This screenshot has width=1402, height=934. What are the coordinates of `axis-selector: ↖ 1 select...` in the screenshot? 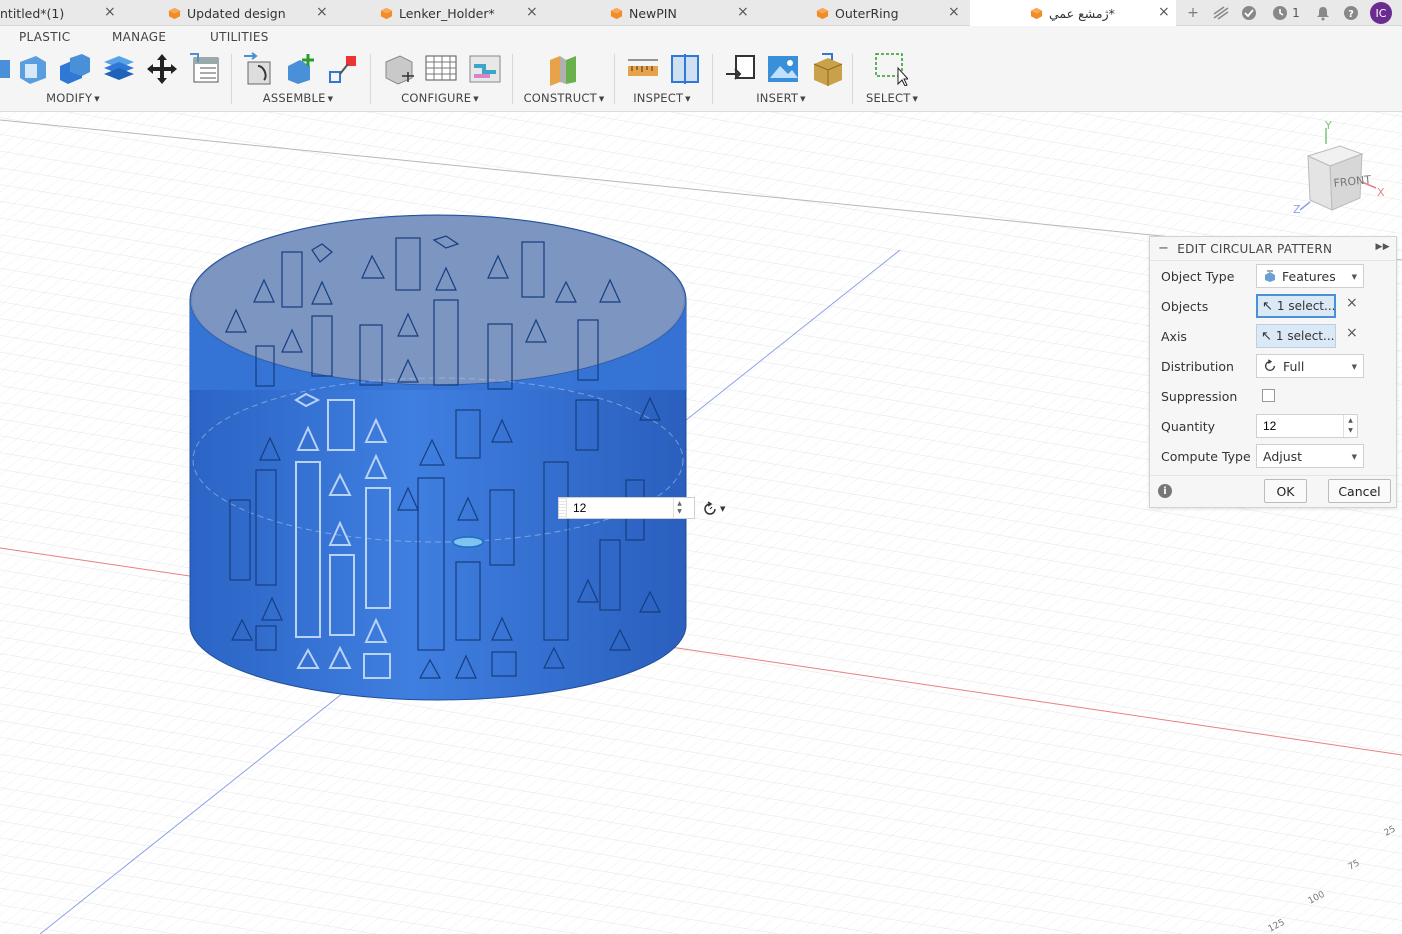 It's located at (1296, 336).